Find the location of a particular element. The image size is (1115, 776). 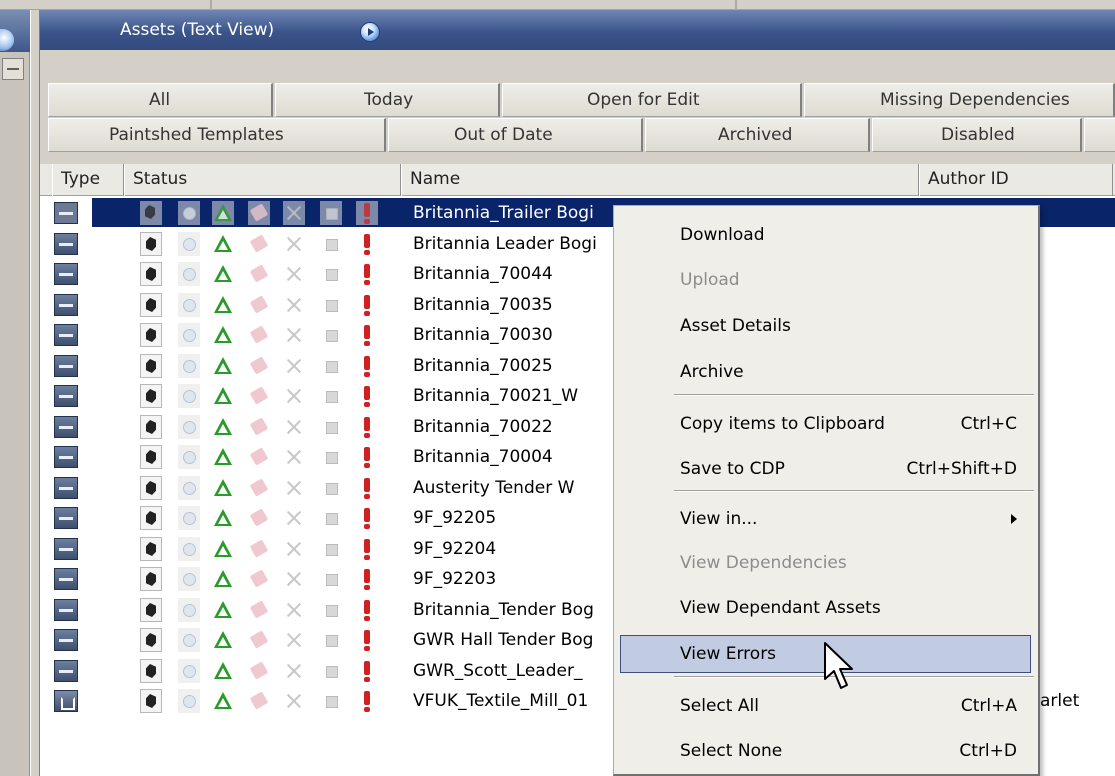

menu-item-view-dependant-assets: View Dependant Assets is located at coordinates (825, 608).